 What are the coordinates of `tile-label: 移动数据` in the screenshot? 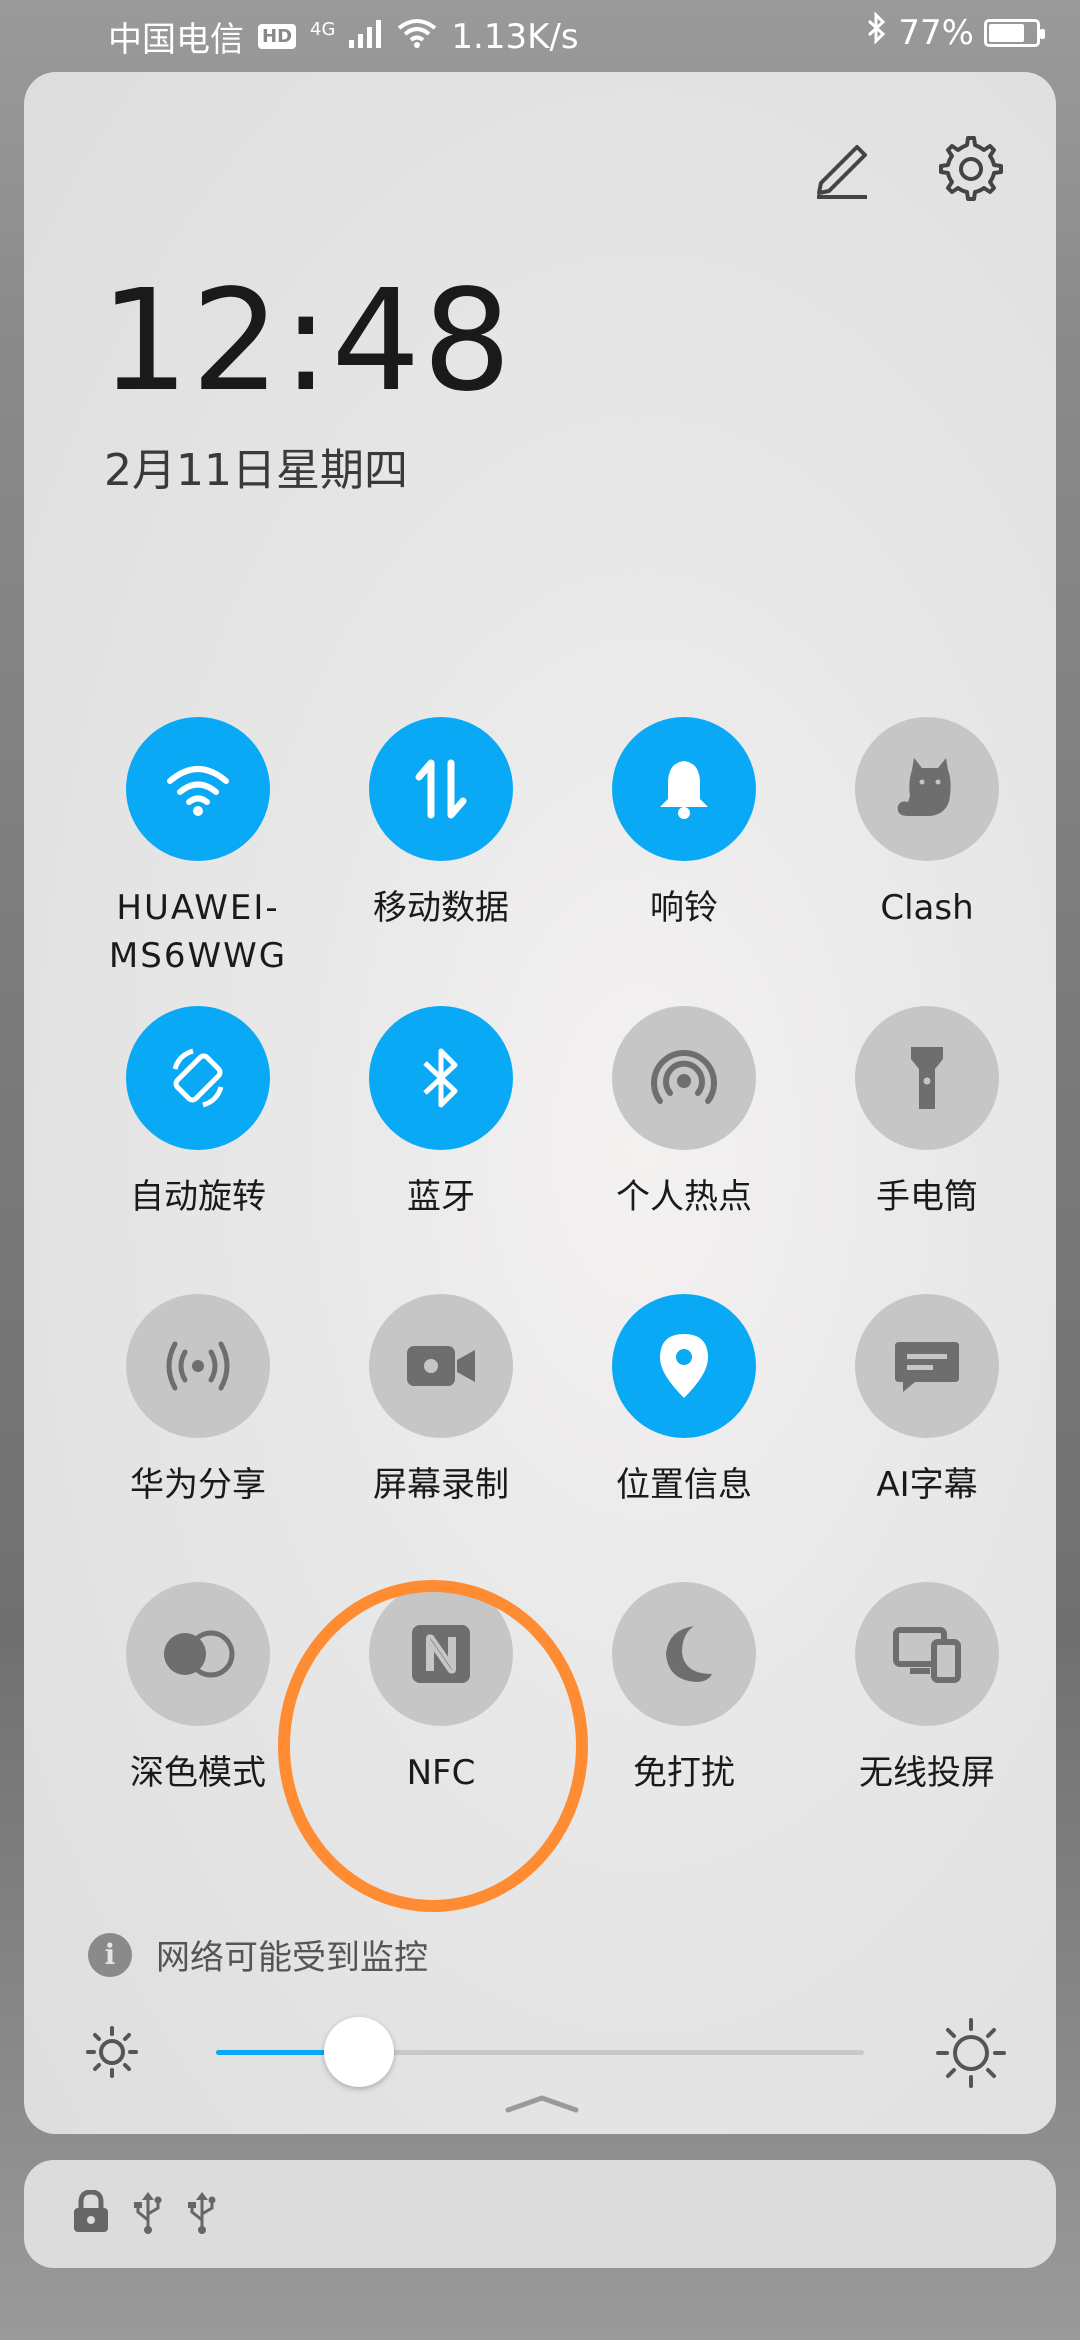 It's located at (441, 908).